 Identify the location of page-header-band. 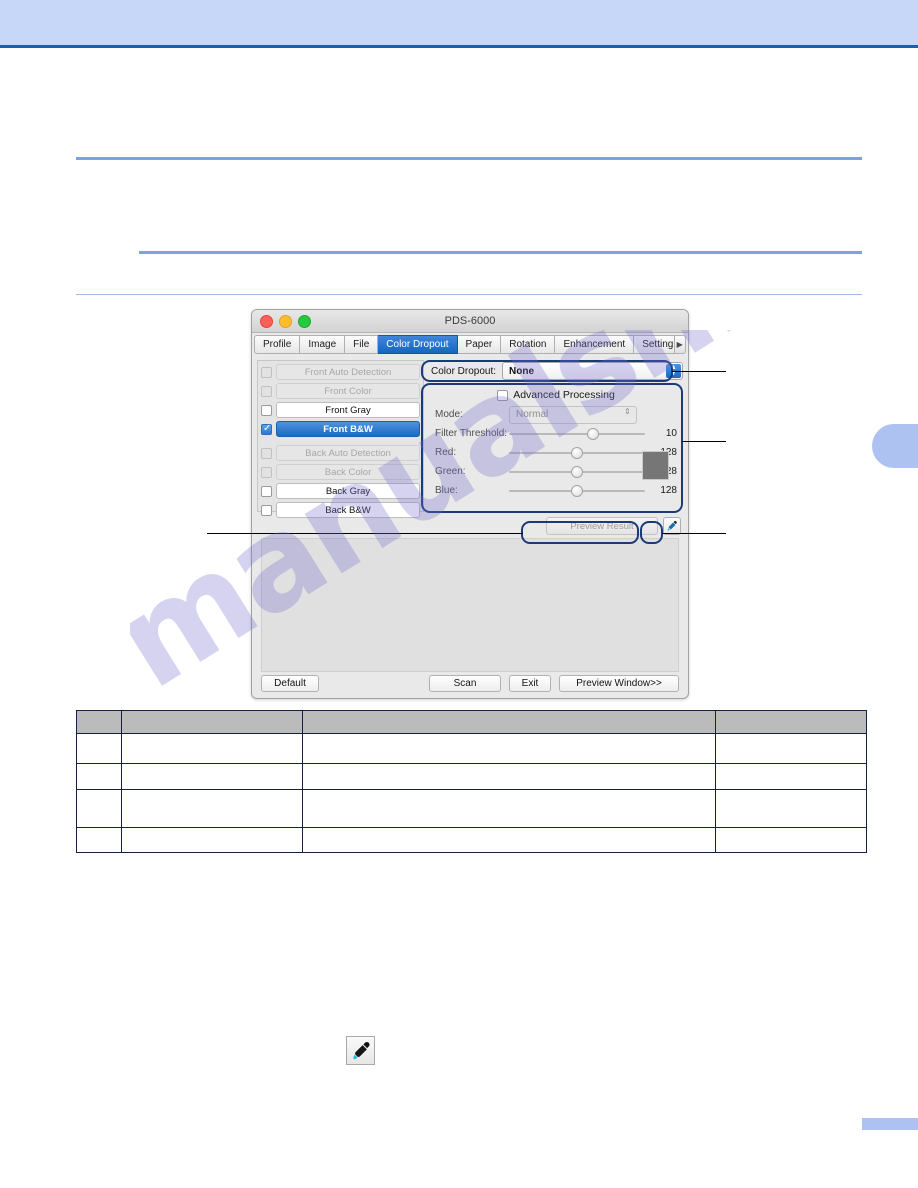
(459, 24).